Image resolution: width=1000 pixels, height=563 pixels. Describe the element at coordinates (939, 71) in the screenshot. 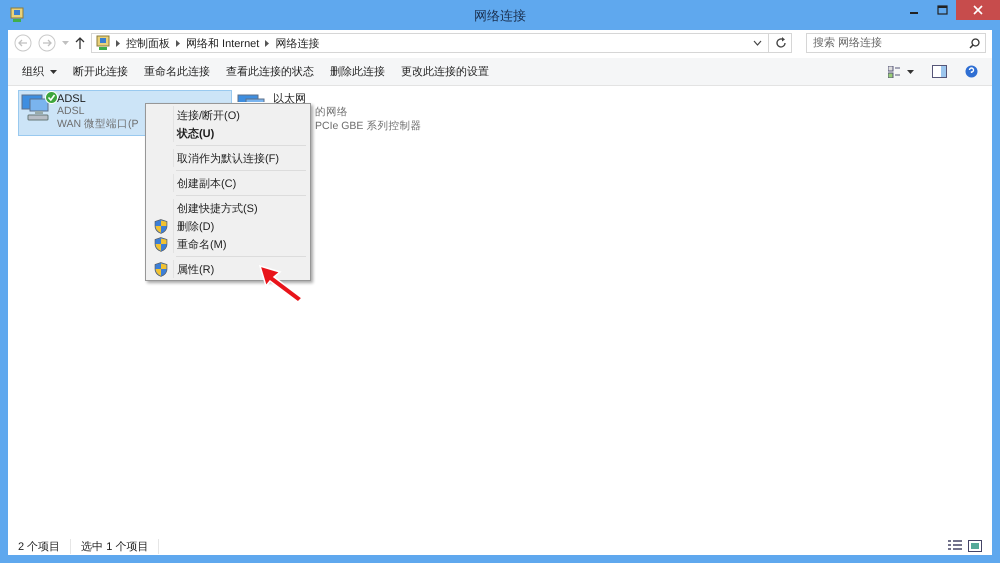

I see `preview-pane-icon` at that location.